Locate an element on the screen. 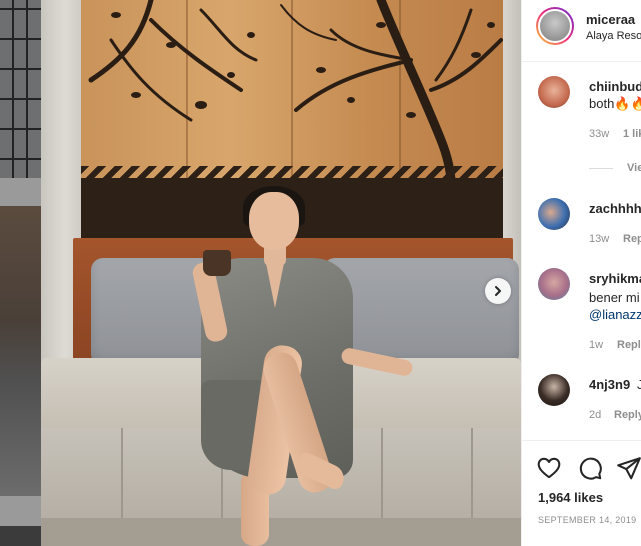 The width and height of the screenshot is (641, 546). comment-time: 2d is located at coordinates (595, 415).